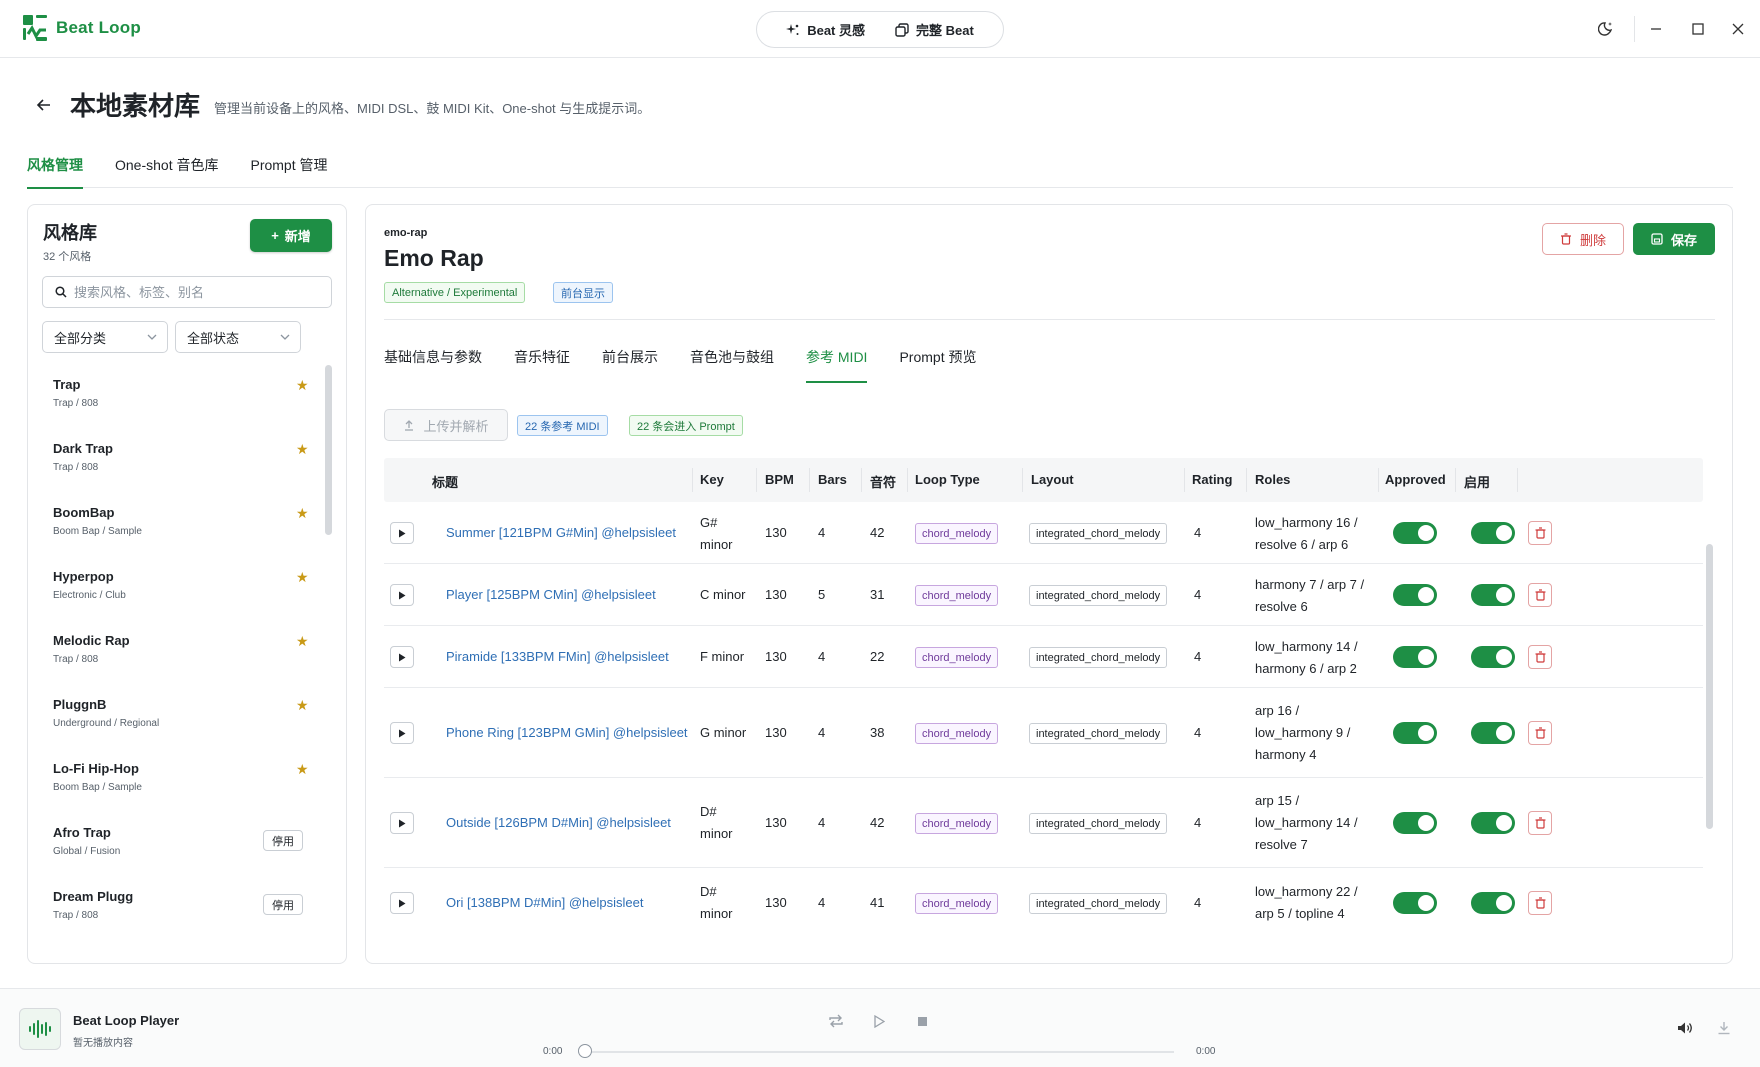 This screenshot has height=1067, width=1760. What do you see at coordinates (561, 533) in the screenshot?
I see `midi-title-link: Summer [121BPM G#Min] @helpsisleet` at bounding box center [561, 533].